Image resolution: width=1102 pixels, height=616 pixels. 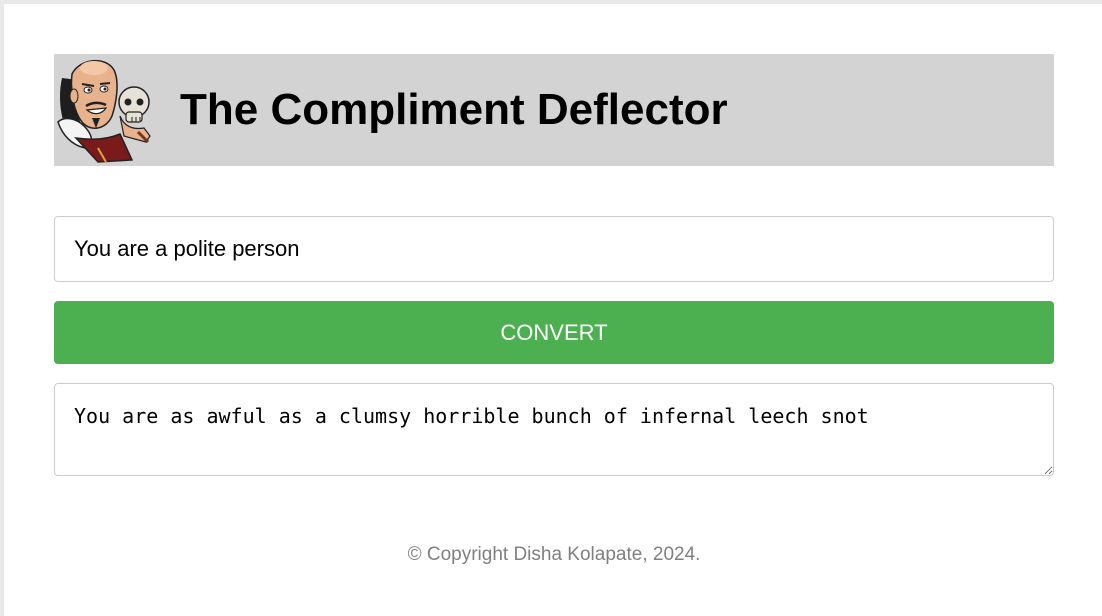 What do you see at coordinates (554, 554) in the screenshot?
I see `footer-copyright: © Copyright Disha Kolapate, 2024.` at bounding box center [554, 554].